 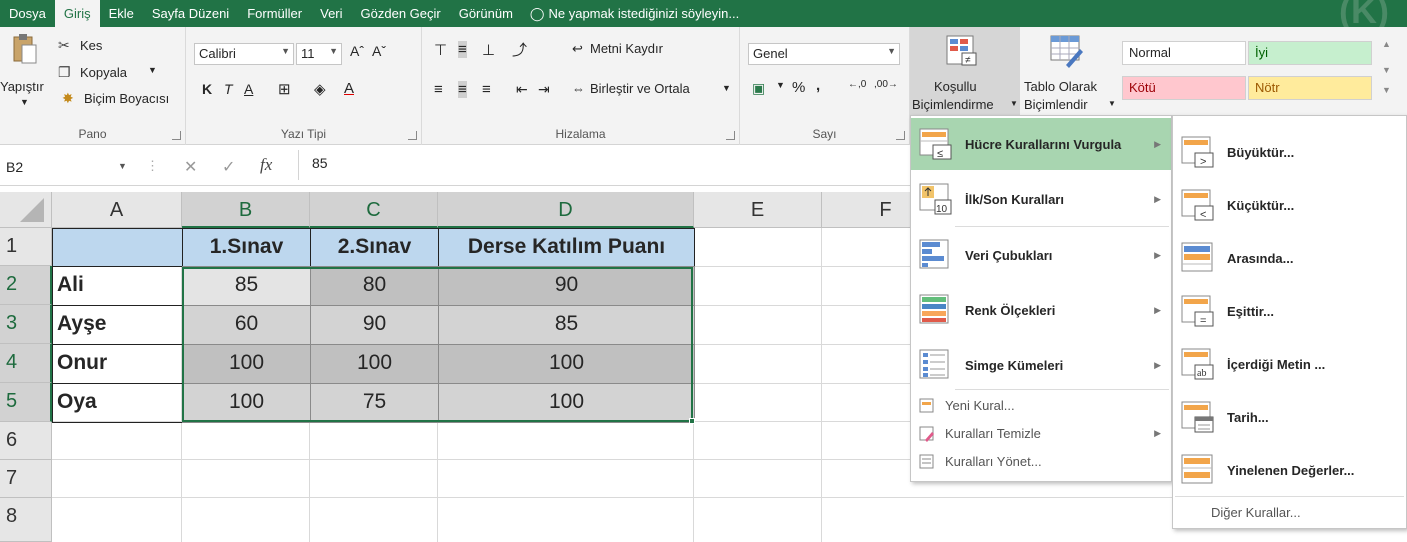 I want to click on cell-a5: Oya, so click(x=117, y=403).